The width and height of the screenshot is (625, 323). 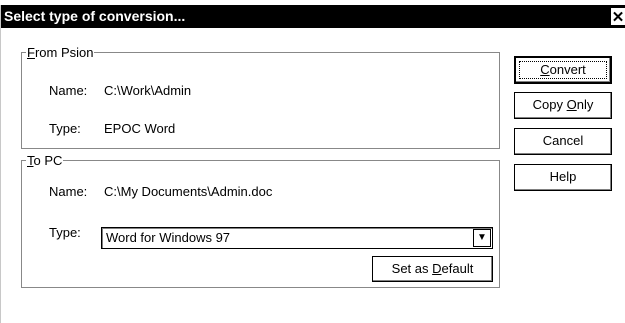 What do you see at coordinates (313, 16) in the screenshot?
I see `title-bar: Select type of conversion... ✕` at bounding box center [313, 16].